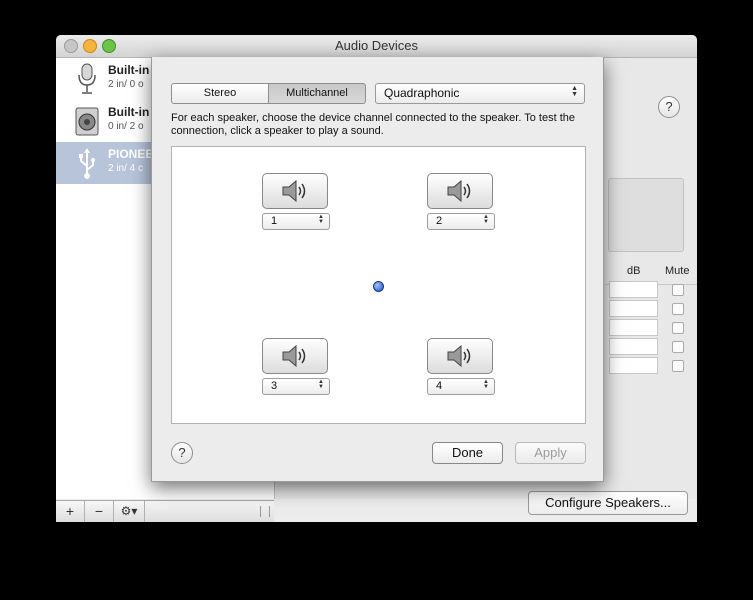 Image resolution: width=753 pixels, height=600 pixels. Describe the element at coordinates (99, 511) in the screenshot. I see `remove-device-button: −` at that location.